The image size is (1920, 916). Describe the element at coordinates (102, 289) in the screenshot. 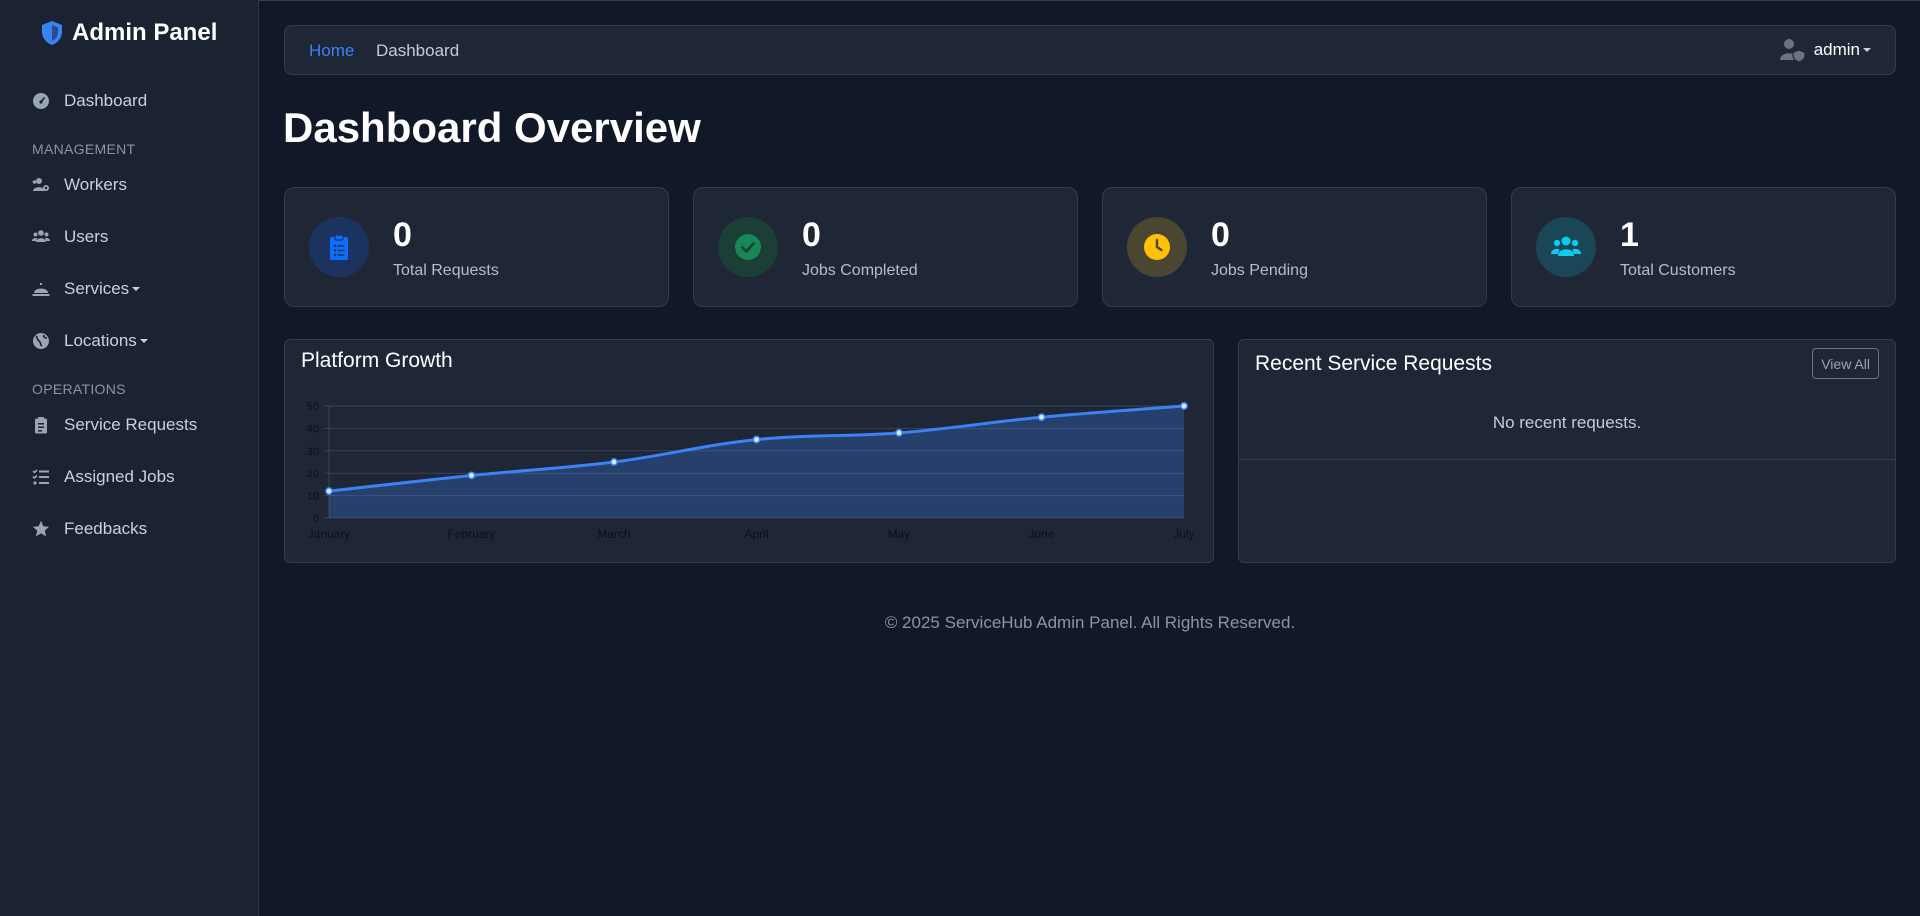

I see `sidebar-item-label: Services` at that location.